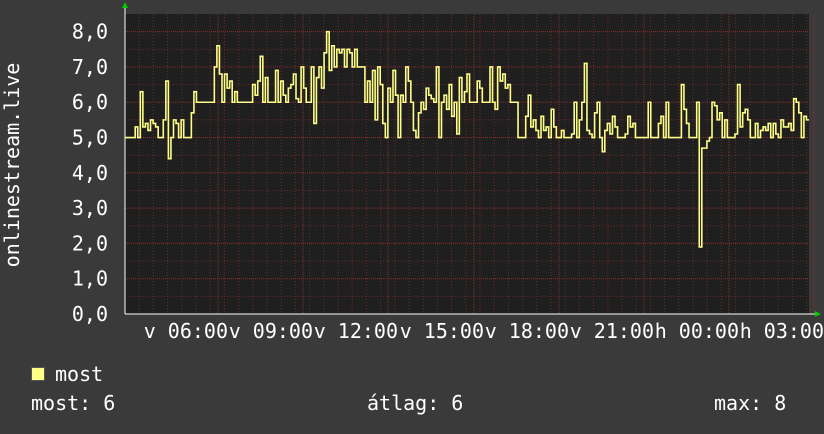  I want to click on stat-average: átlag: 6, so click(415, 403).